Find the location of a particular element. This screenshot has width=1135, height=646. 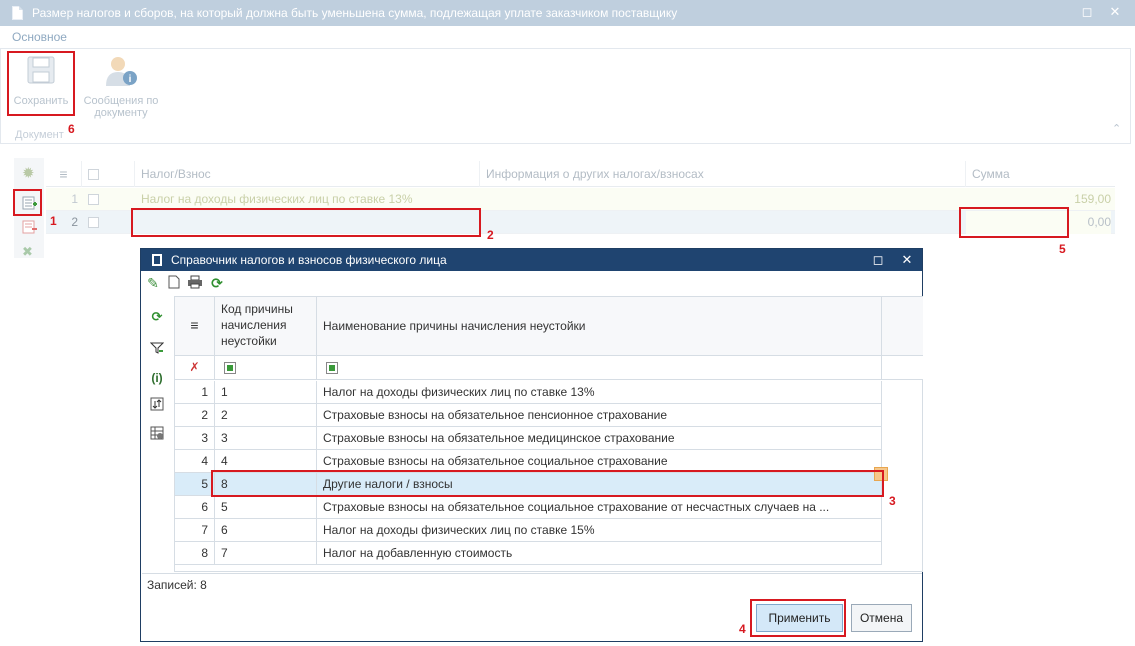

dialog-close-icon: ✕ is located at coordinates (907, 260).